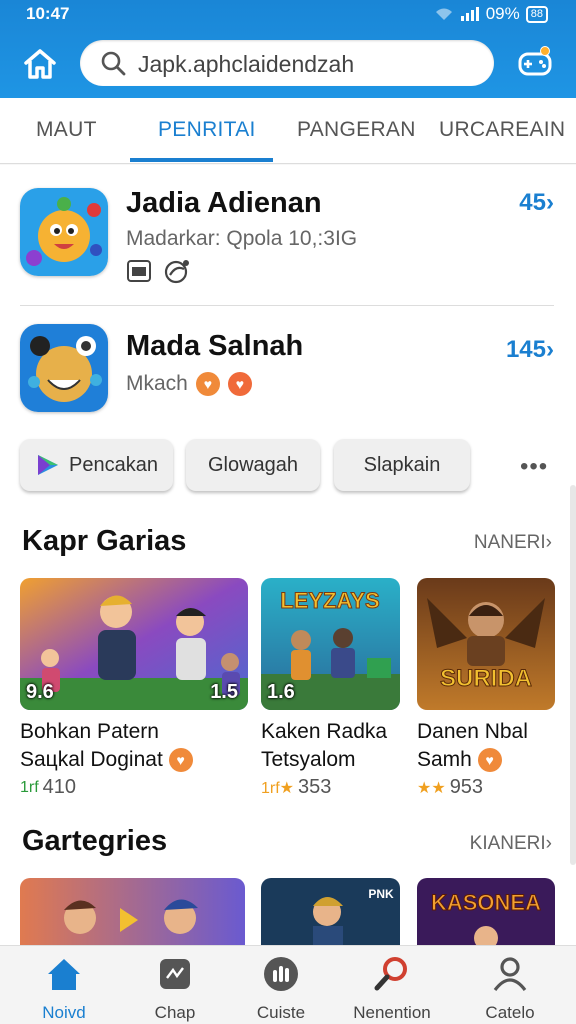 The image size is (576, 1024). What do you see at coordinates (104, 541) in the screenshot?
I see `section-title: Kapr Garias` at bounding box center [104, 541].